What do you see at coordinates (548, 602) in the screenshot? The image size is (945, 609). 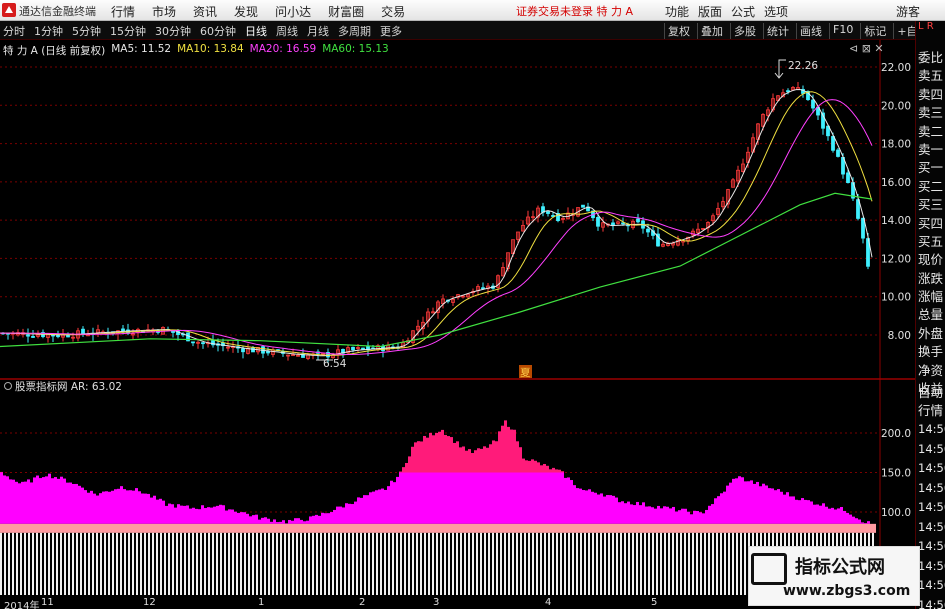 I see `date-label: 4` at bounding box center [548, 602].